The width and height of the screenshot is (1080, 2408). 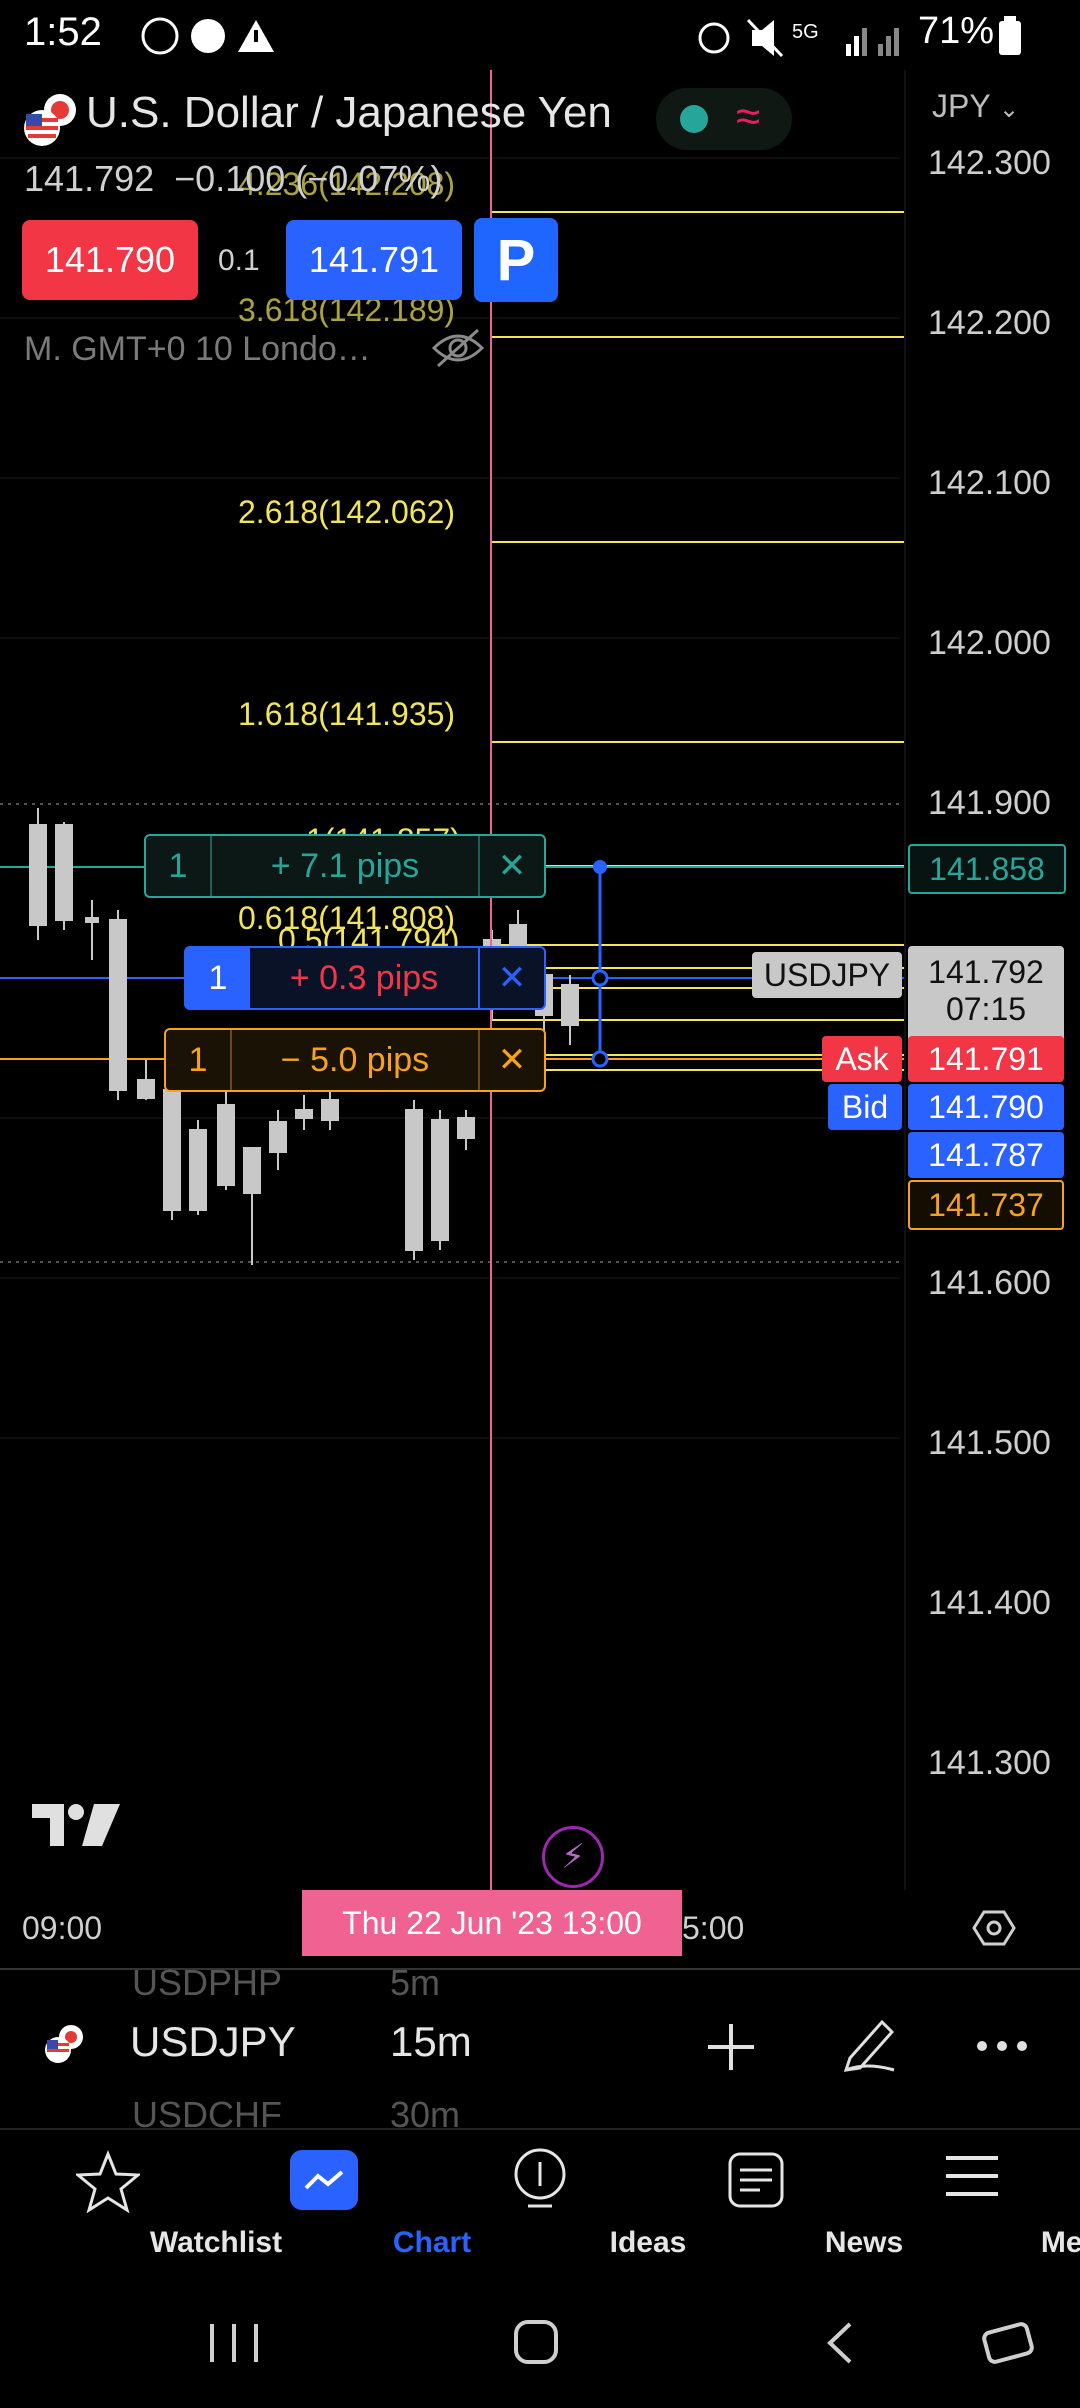 What do you see at coordinates (324, 2180) in the screenshot?
I see `chart-icon` at bounding box center [324, 2180].